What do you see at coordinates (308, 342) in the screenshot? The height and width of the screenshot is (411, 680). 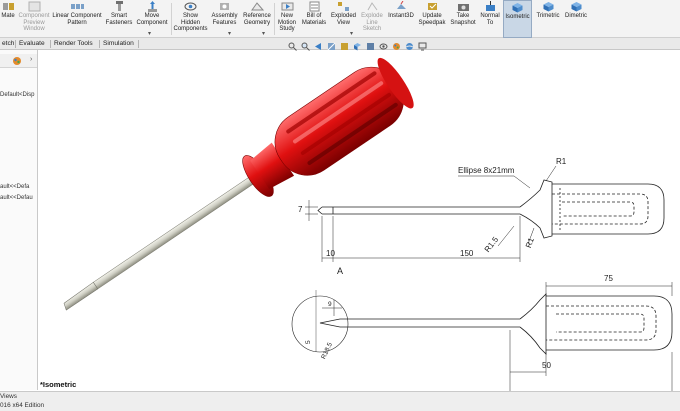 I see `dimension-5: 5` at bounding box center [308, 342].